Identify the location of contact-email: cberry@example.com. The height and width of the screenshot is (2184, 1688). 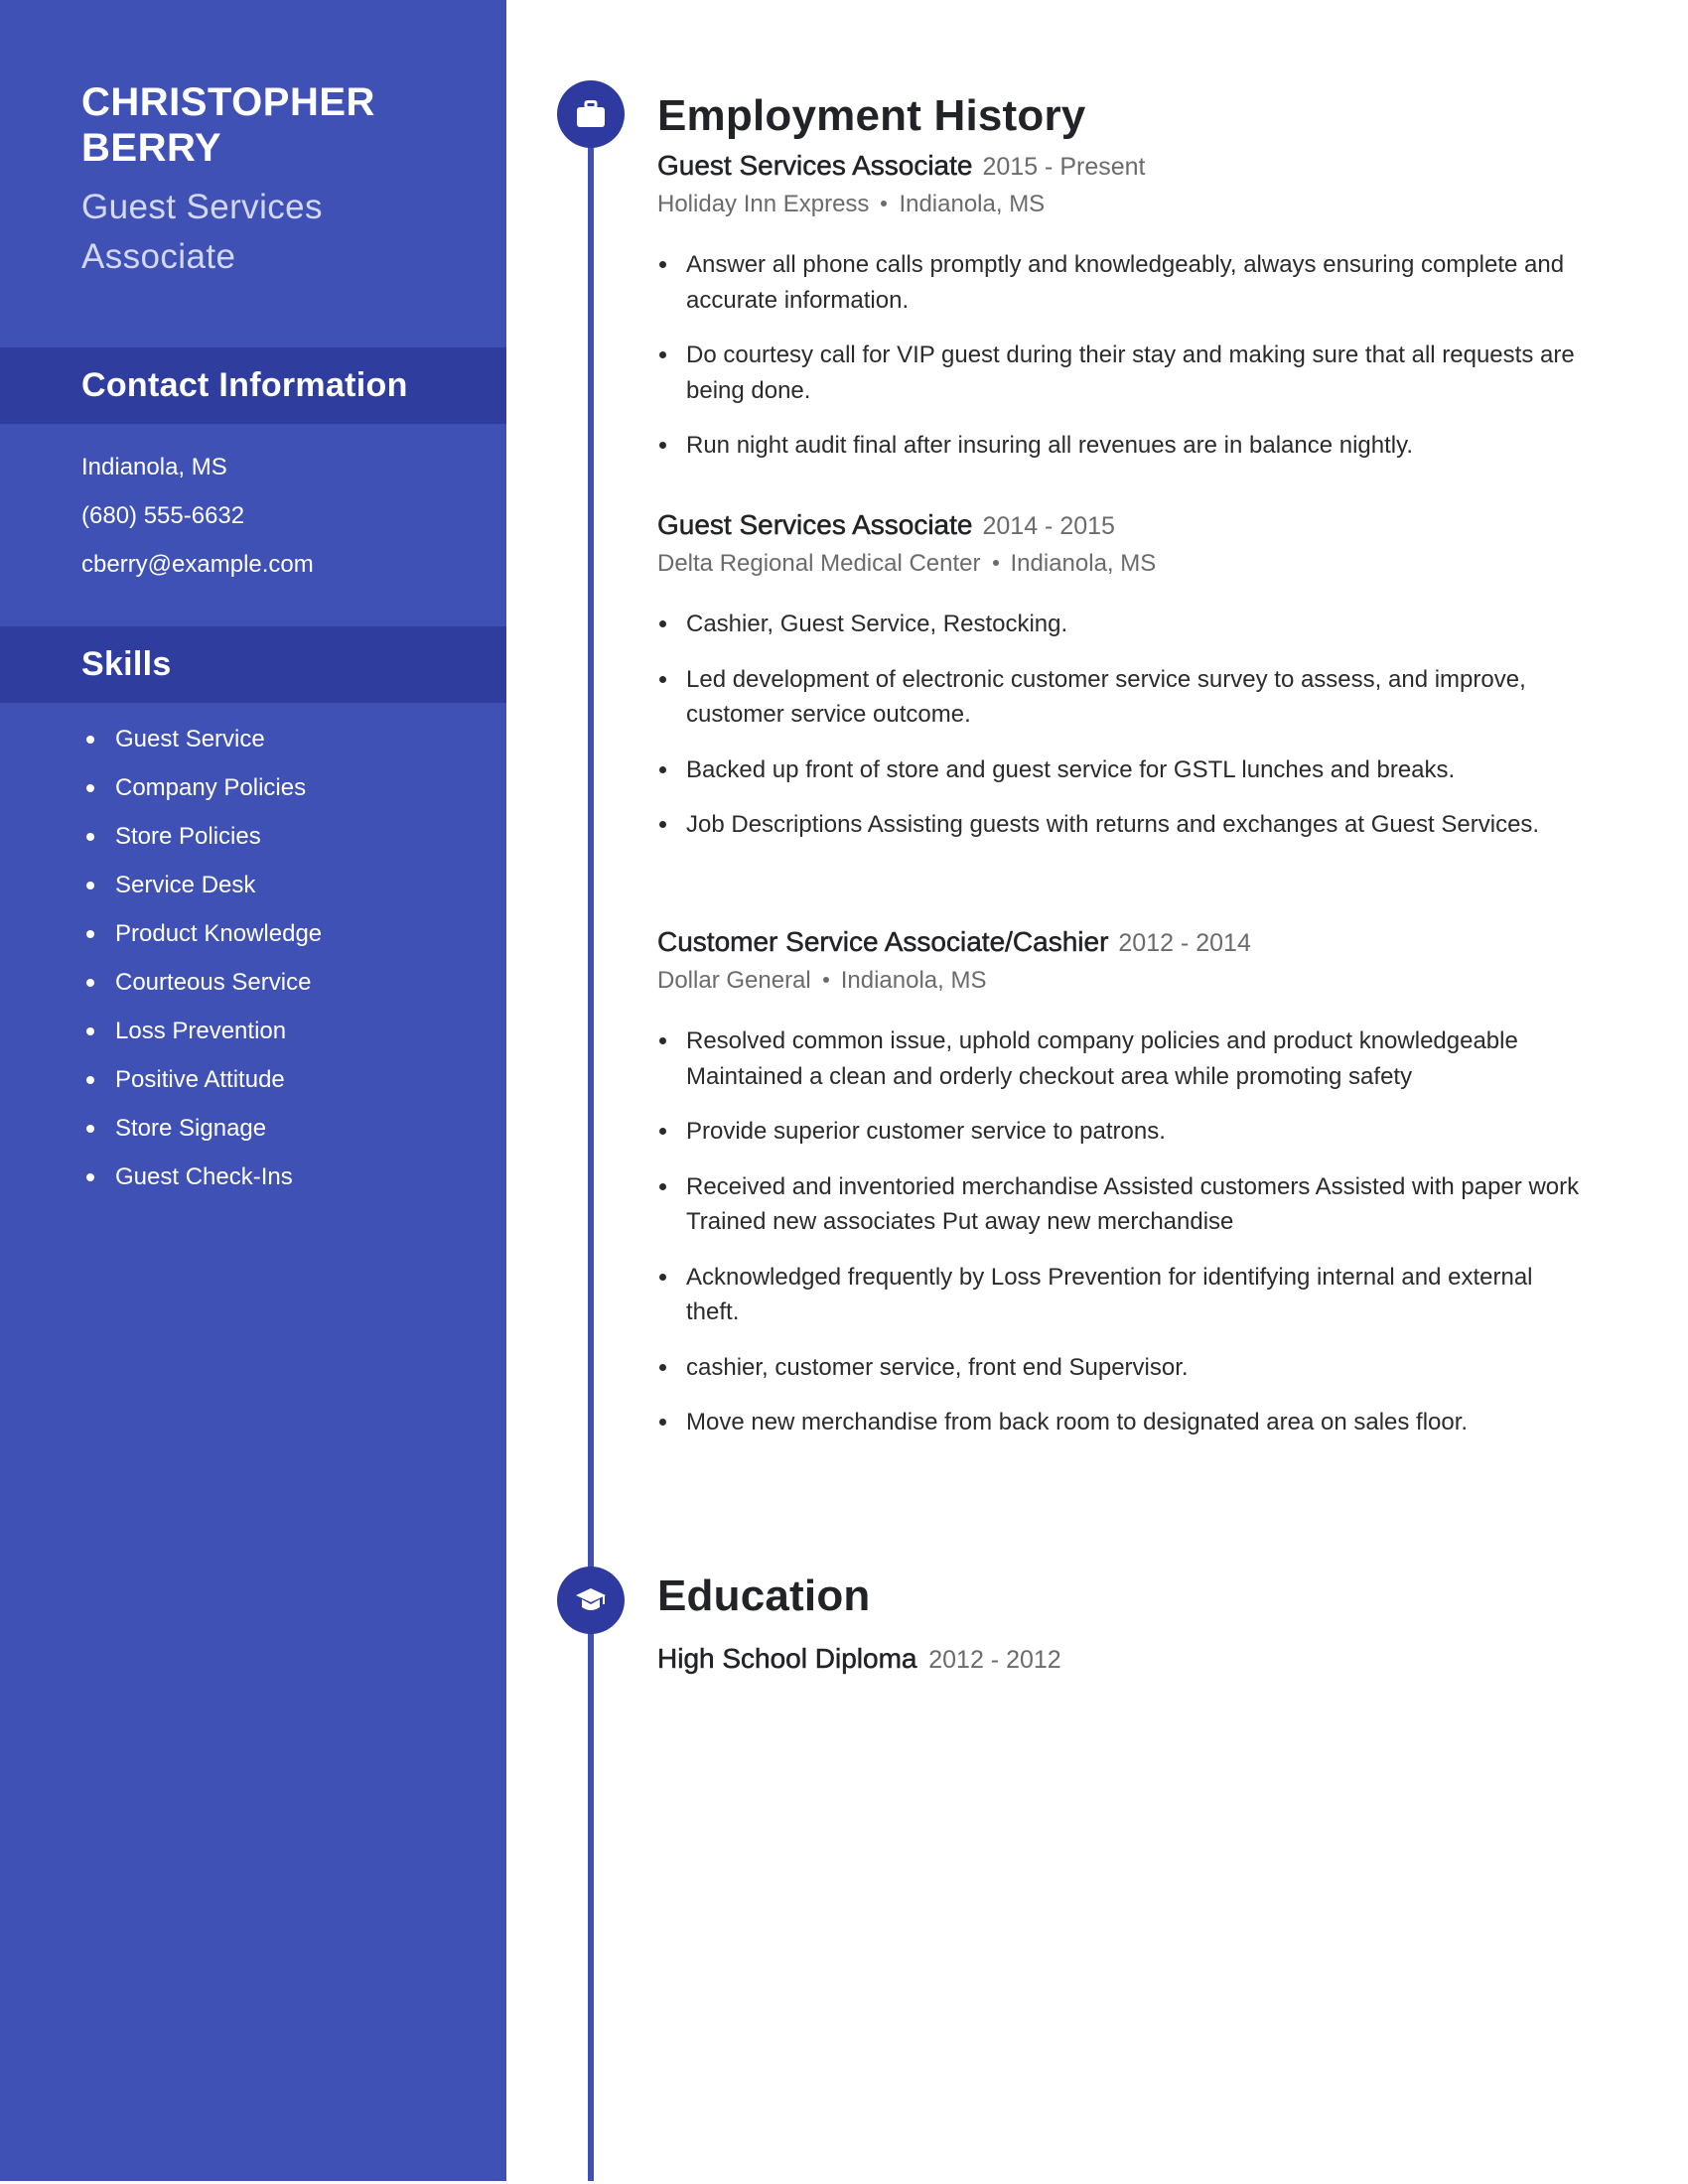
(289, 564).